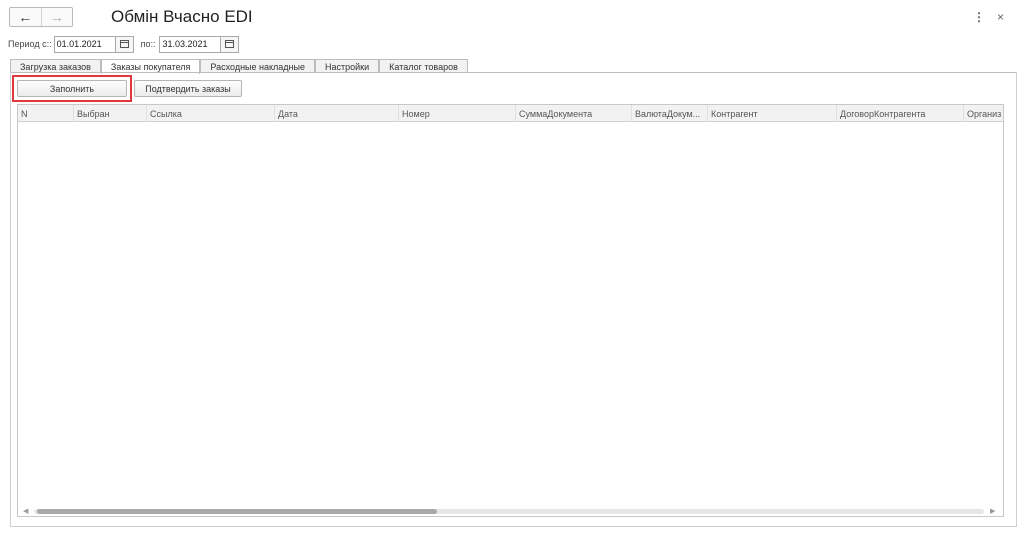 This screenshot has height=538, width=1024. Describe the element at coordinates (899, 113) in the screenshot. I see `column-header-contract: ДоговорКонтрагента` at that location.